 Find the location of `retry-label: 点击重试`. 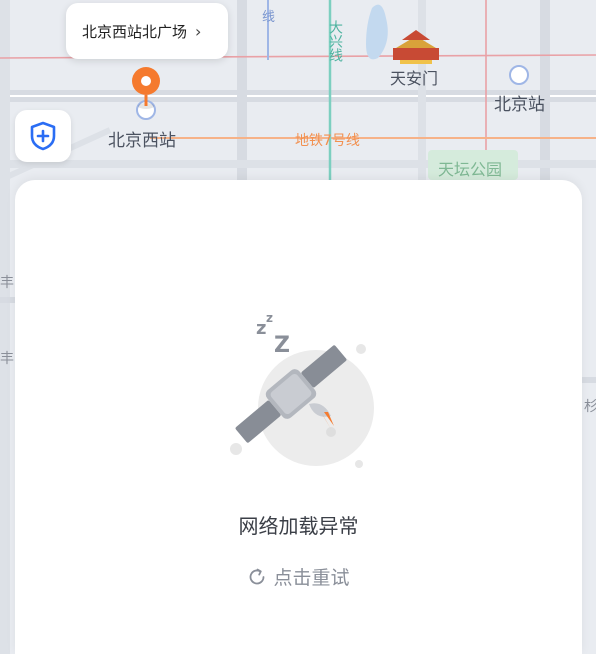

retry-label: 点击重试 is located at coordinates (311, 578).